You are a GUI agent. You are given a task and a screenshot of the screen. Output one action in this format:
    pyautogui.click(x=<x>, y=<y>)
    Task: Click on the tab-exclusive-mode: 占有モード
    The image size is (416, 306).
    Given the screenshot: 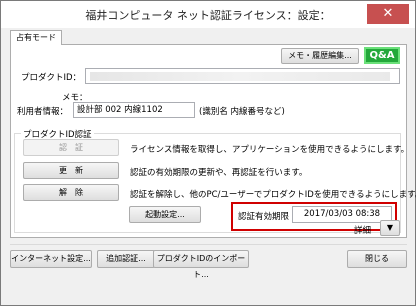 What is the action you would take?
    pyautogui.click(x=36, y=37)
    